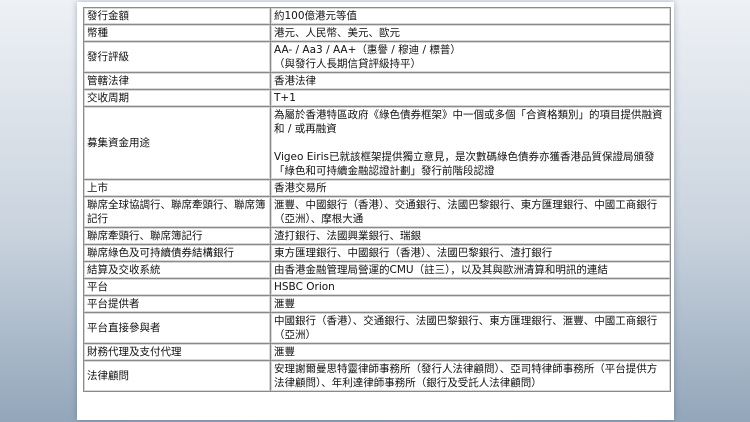 Image resolution: width=750 pixels, height=422 pixels. I want to click on row-label: 聯席牽頭行、聯席簿記行, so click(177, 236).